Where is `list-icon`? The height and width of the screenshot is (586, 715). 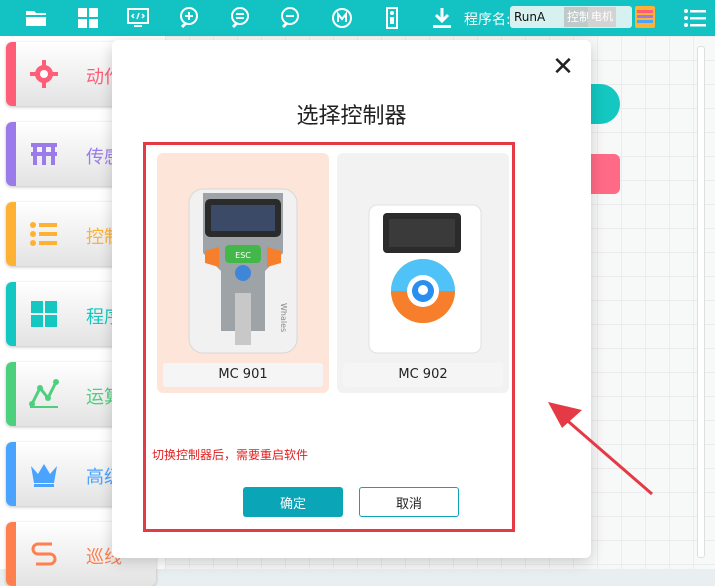
list-icon is located at coordinates (43, 234).